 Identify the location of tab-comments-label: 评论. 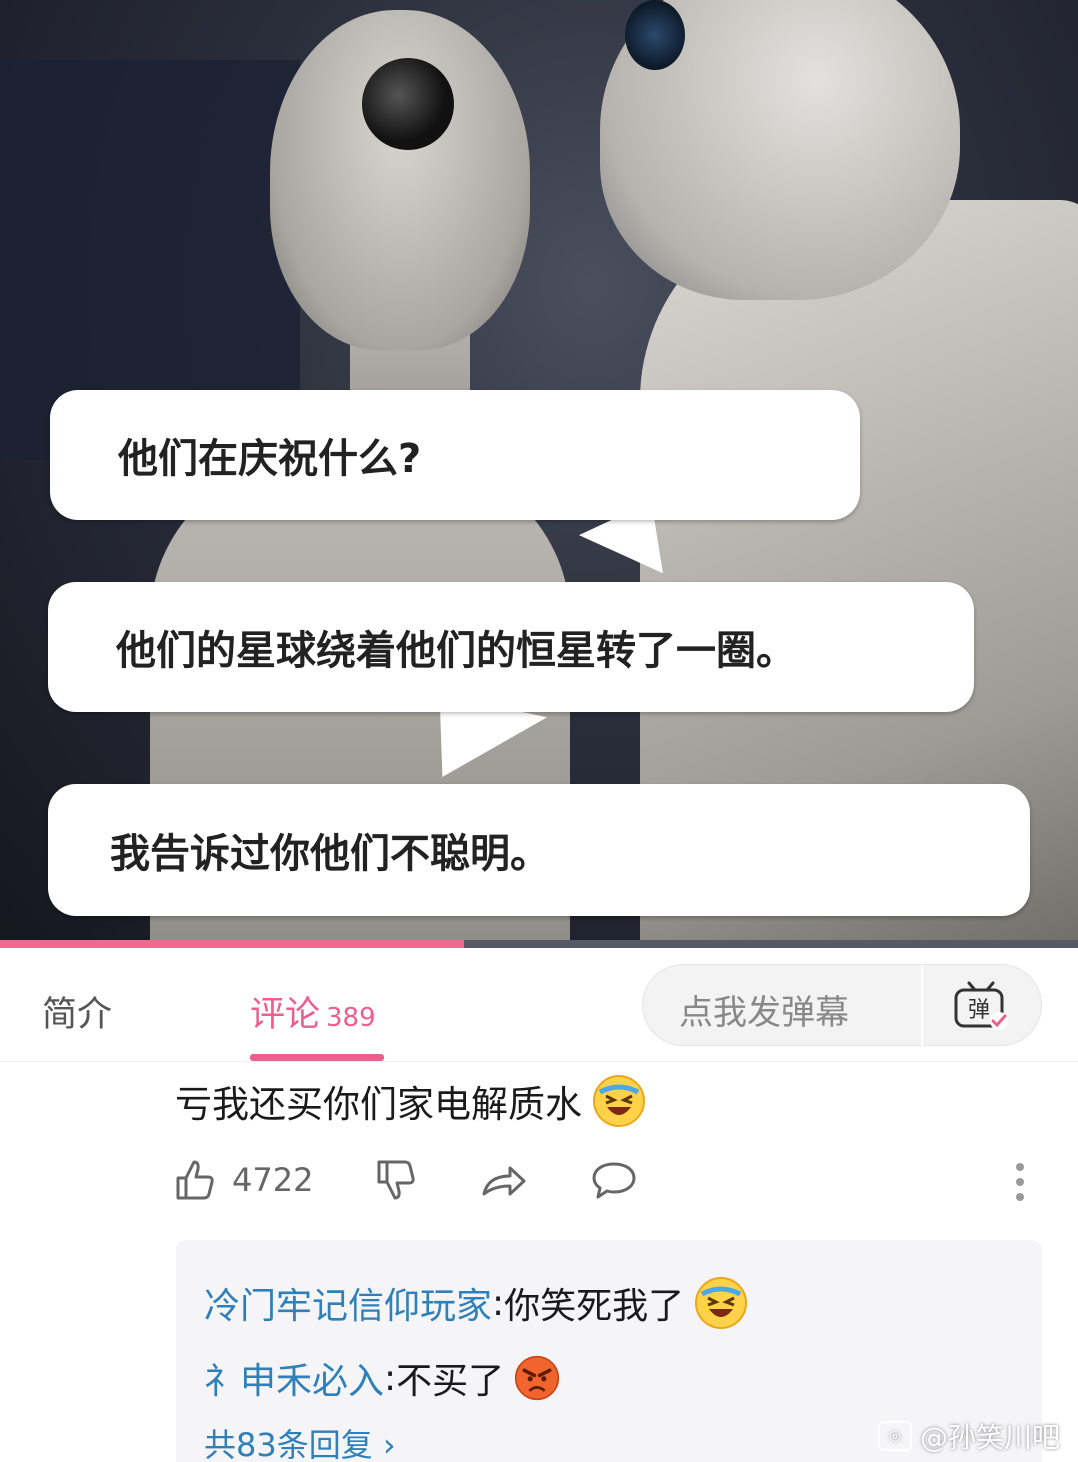
(285, 1015).